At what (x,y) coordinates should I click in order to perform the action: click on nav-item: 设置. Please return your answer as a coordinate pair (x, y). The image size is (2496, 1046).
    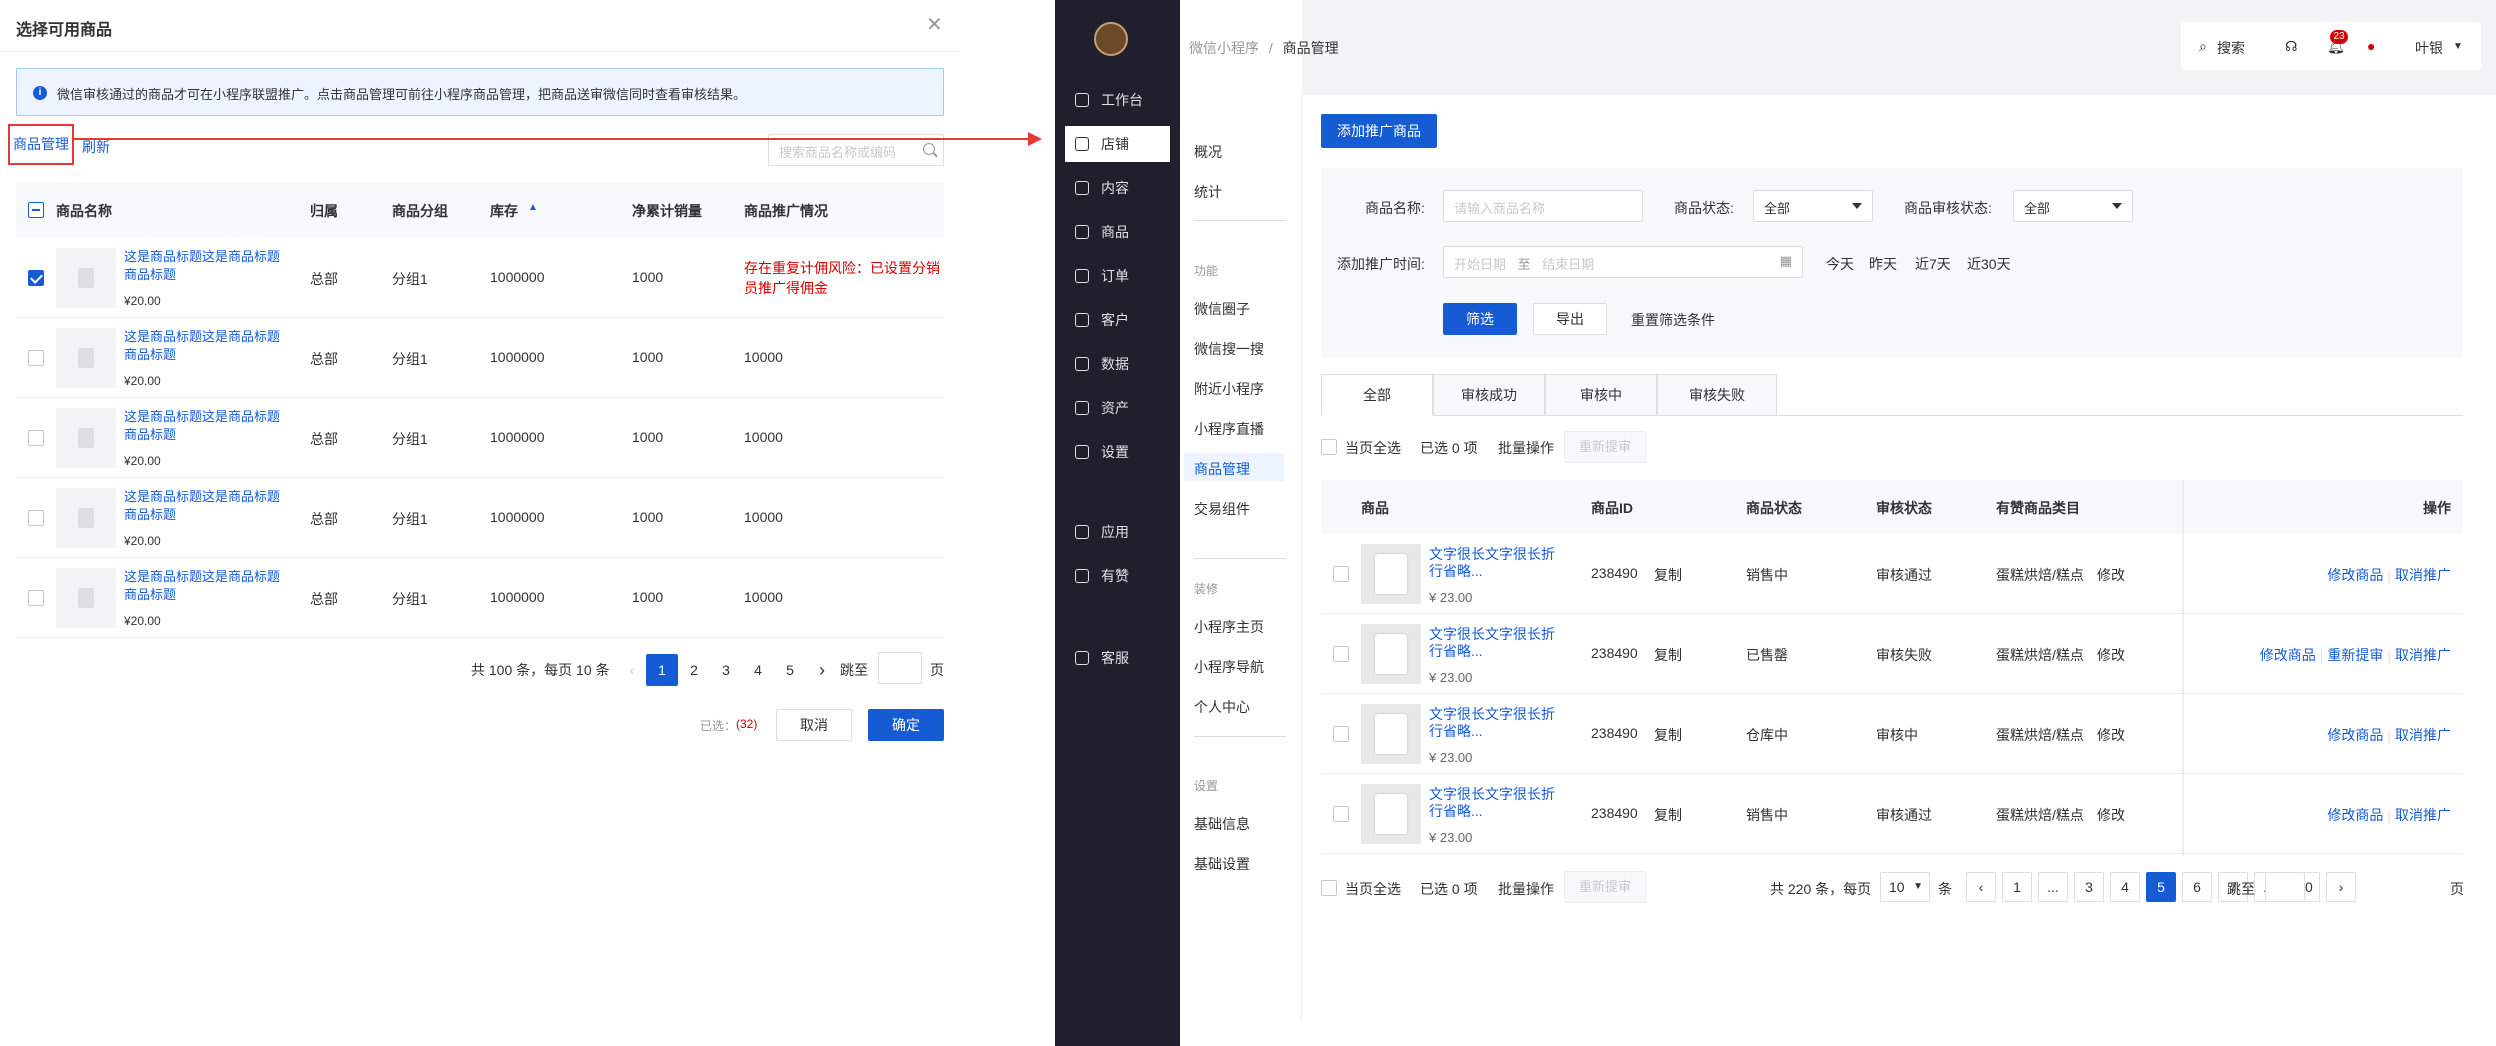
    Looking at the image, I should click on (1117, 452).